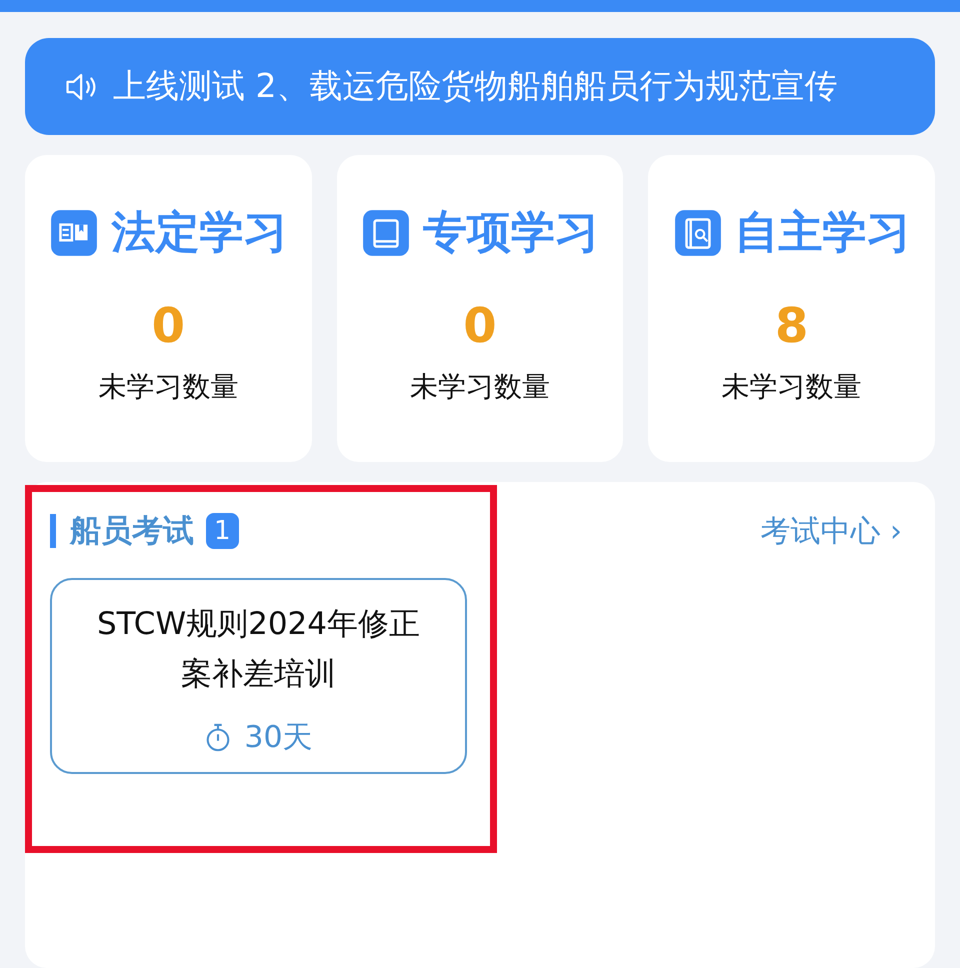 This screenshot has height=968, width=960. I want to click on section-title: 船员考试, so click(132, 531).